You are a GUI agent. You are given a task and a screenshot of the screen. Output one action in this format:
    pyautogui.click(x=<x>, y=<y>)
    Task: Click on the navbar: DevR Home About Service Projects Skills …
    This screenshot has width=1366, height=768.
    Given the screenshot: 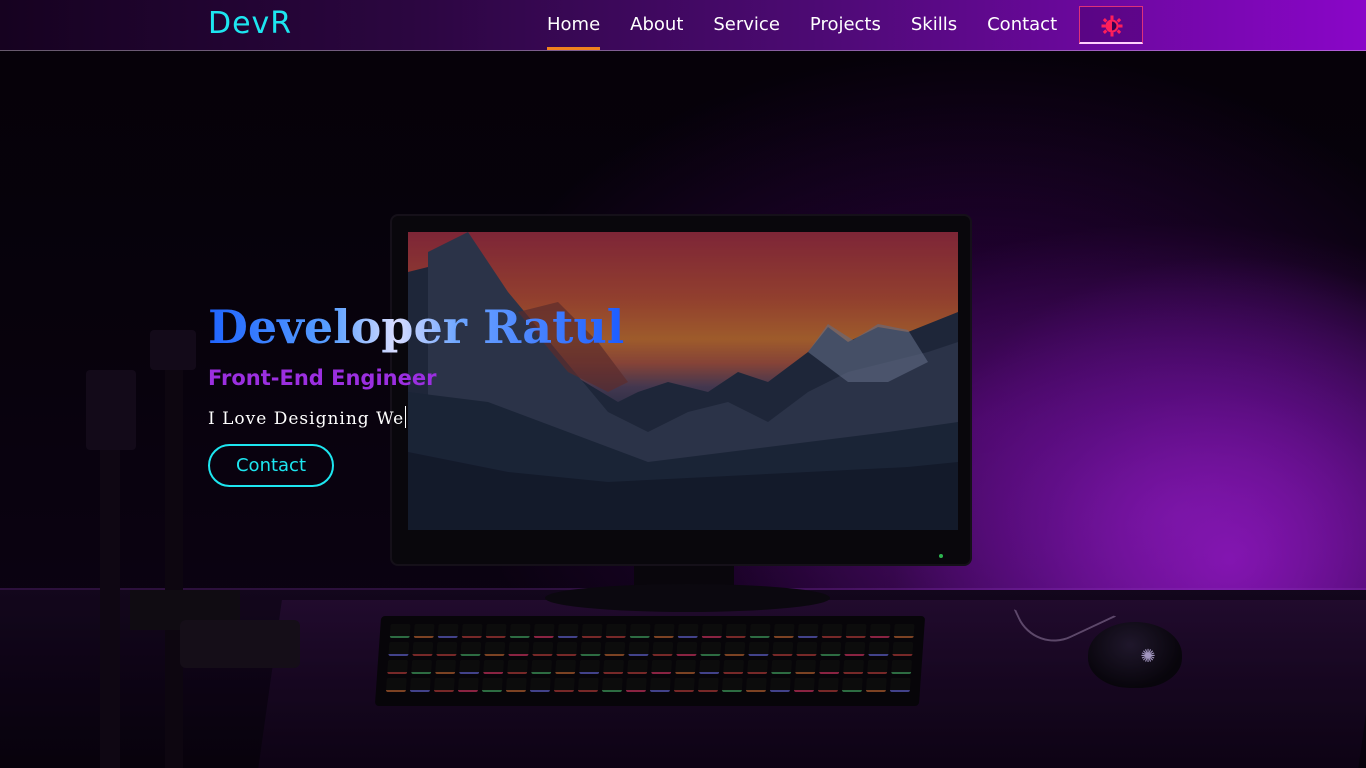 What is the action you would take?
    pyautogui.click(x=683, y=25)
    